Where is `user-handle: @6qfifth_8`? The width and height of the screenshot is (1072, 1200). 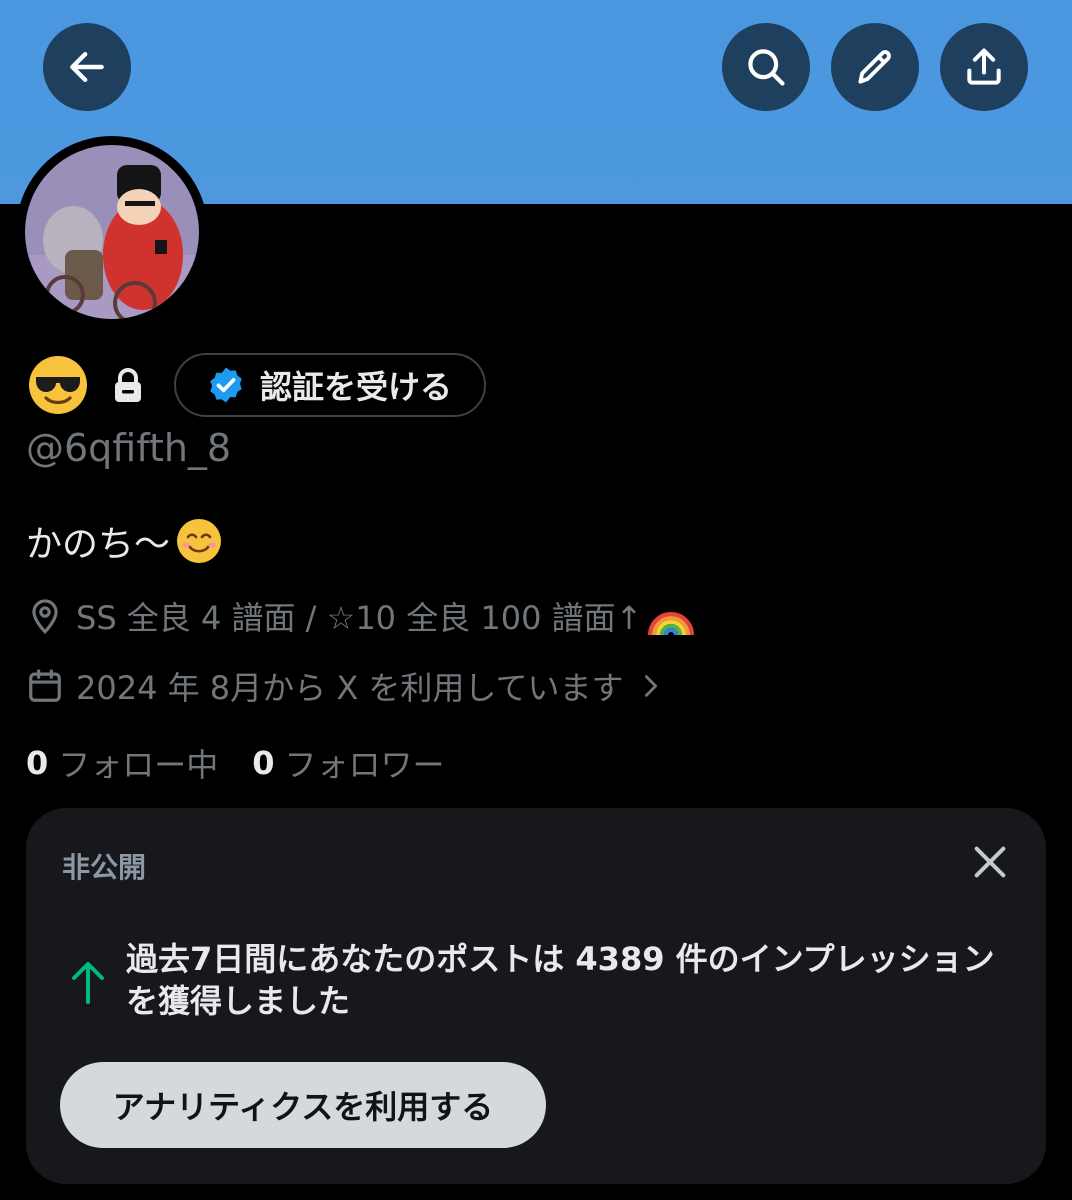 user-handle: @6qfifth_8 is located at coordinates (129, 448).